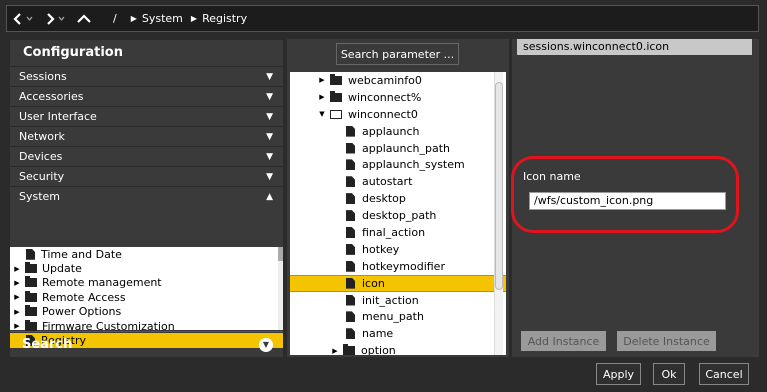 Image resolution: width=767 pixels, height=392 pixels. What do you see at coordinates (381, 249) in the screenshot?
I see `parameter-item-label: hotkey` at bounding box center [381, 249].